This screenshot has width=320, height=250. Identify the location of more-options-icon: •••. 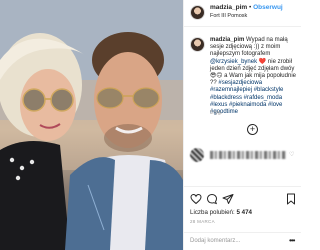
(292, 240).